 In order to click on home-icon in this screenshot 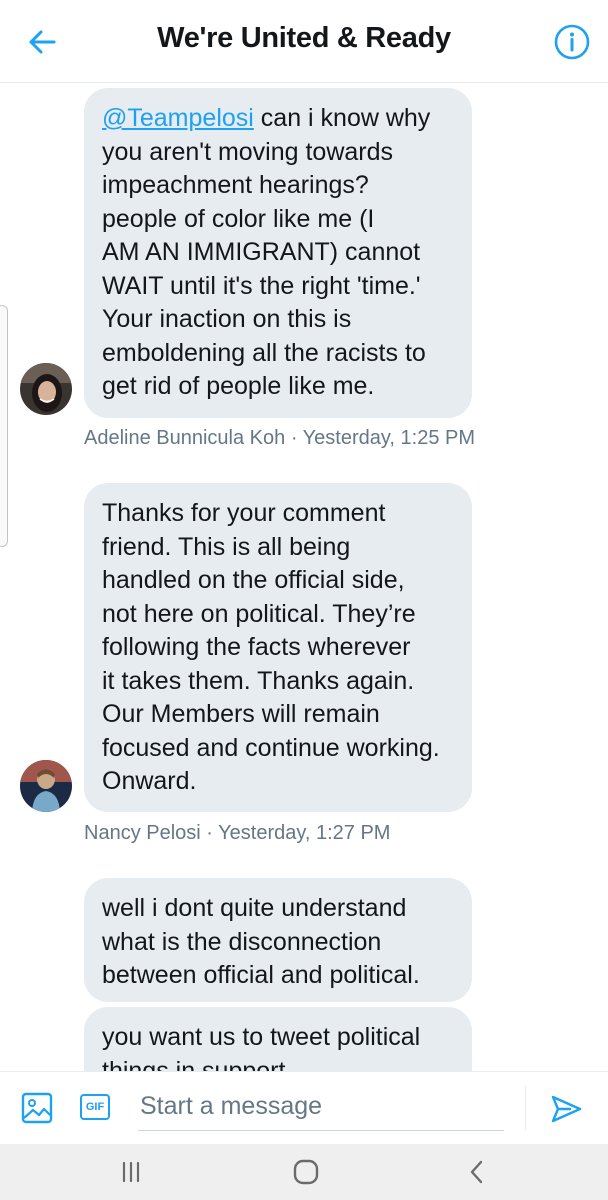, I will do `click(306, 1172)`.